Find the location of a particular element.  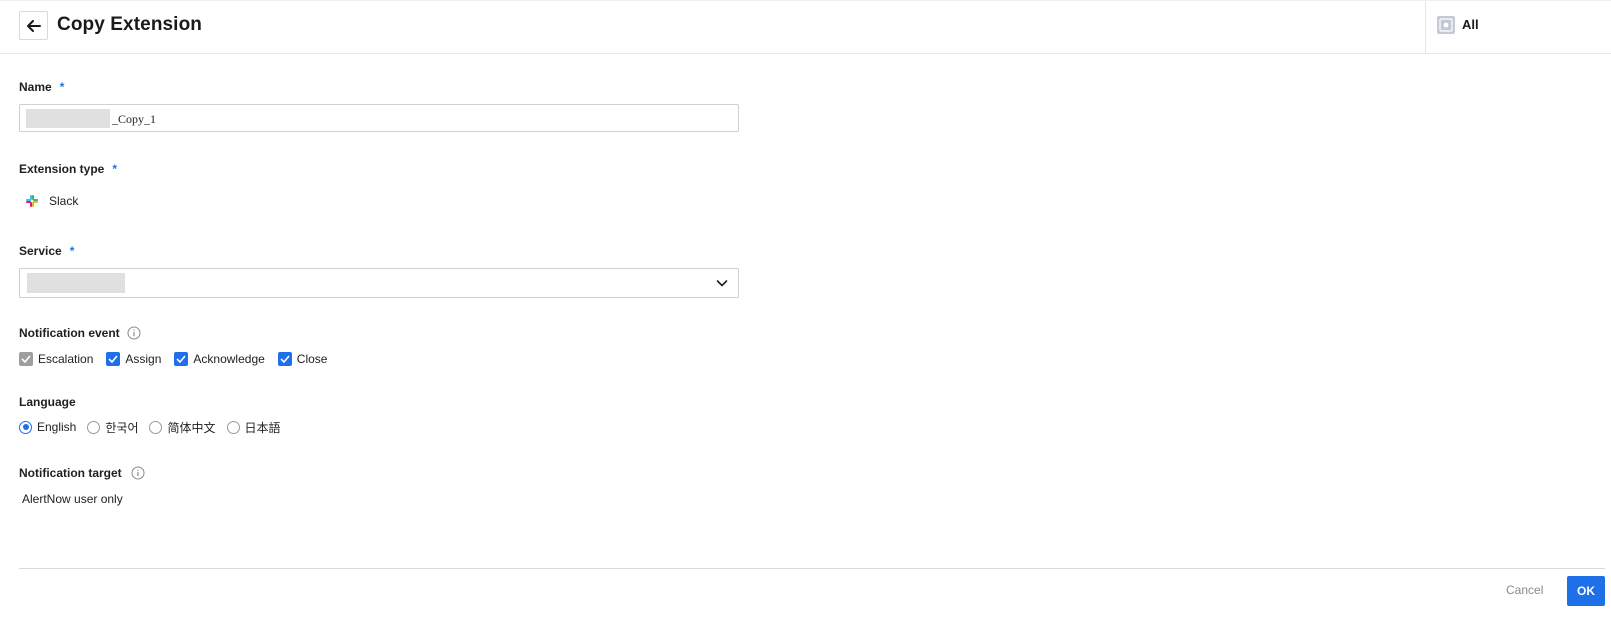

slack-icon is located at coordinates (32, 201).